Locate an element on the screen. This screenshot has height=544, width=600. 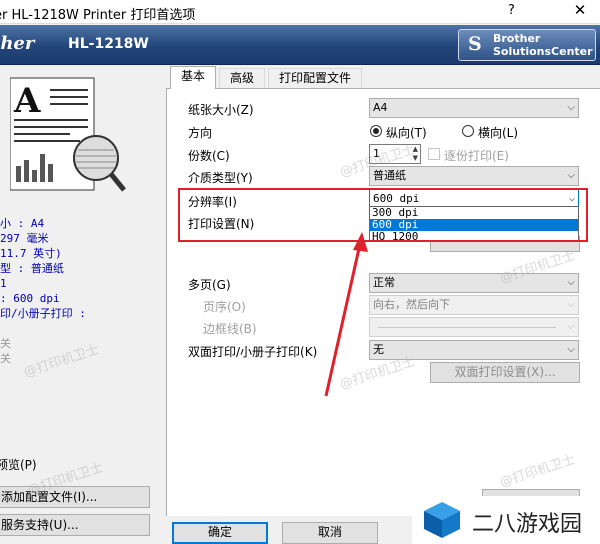
close-button: ✕ is located at coordinates (580, 10).